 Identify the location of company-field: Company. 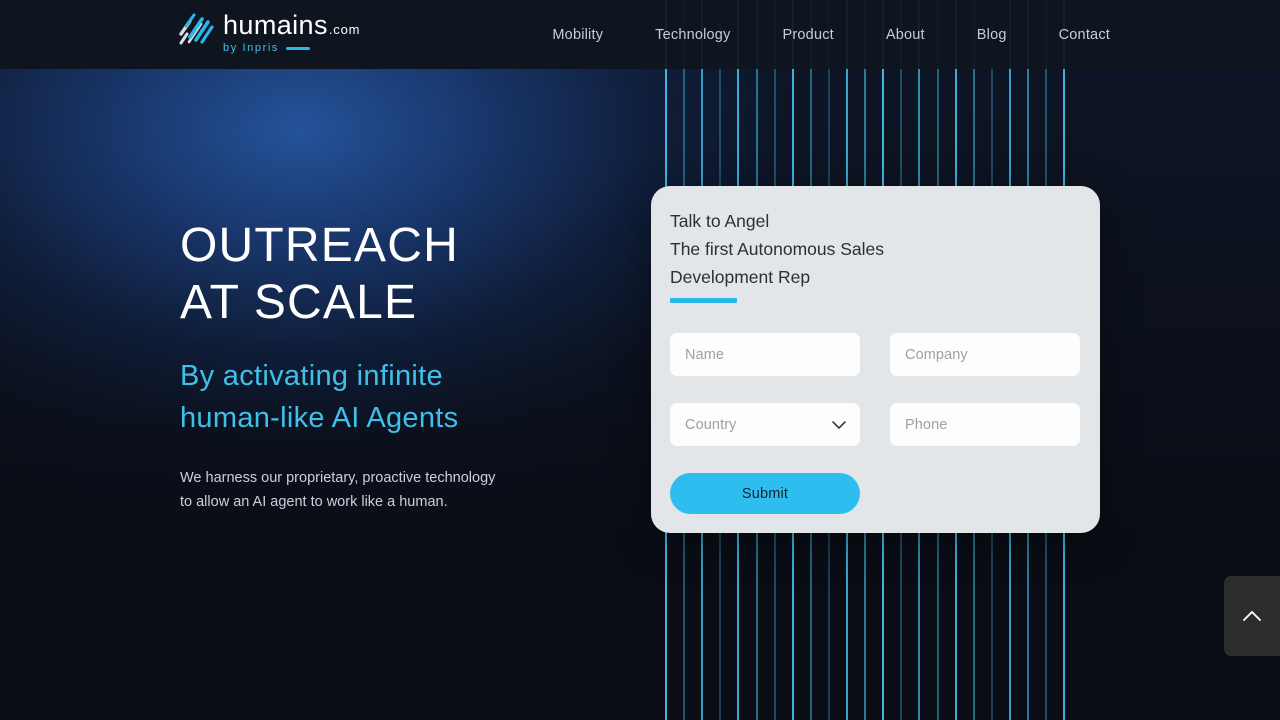
(985, 354).